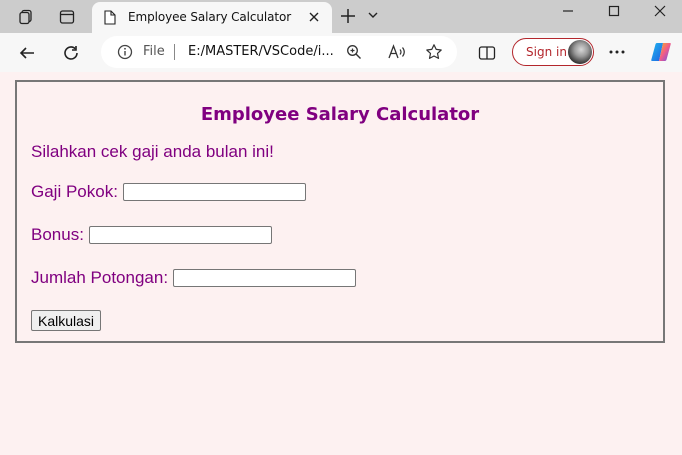 The image size is (682, 455). I want to click on bonus-row: Bonus:, so click(151, 235).